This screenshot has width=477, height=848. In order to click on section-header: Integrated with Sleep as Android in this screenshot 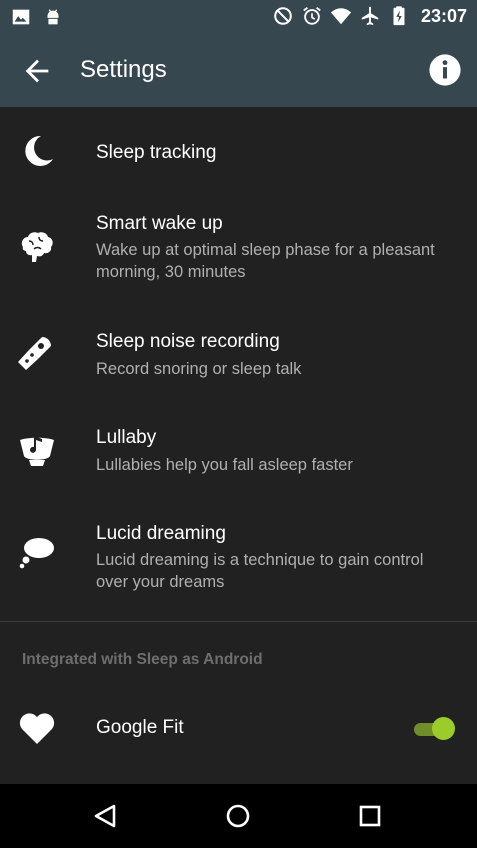, I will do `click(142, 659)`.